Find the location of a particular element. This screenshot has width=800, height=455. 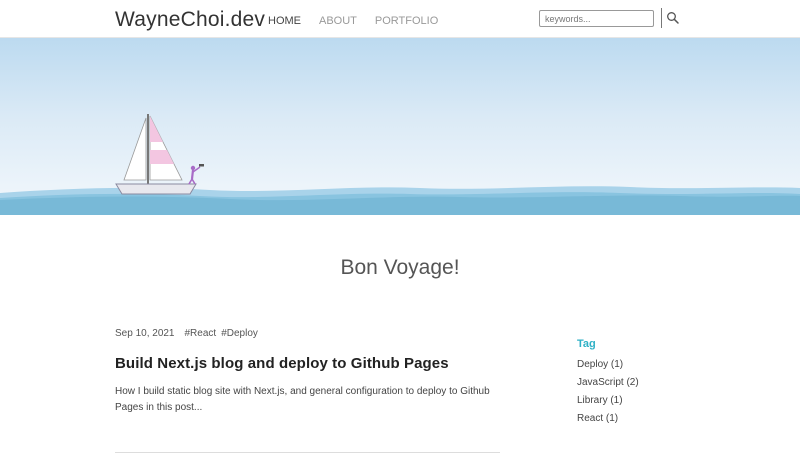

search-input is located at coordinates (596, 18).